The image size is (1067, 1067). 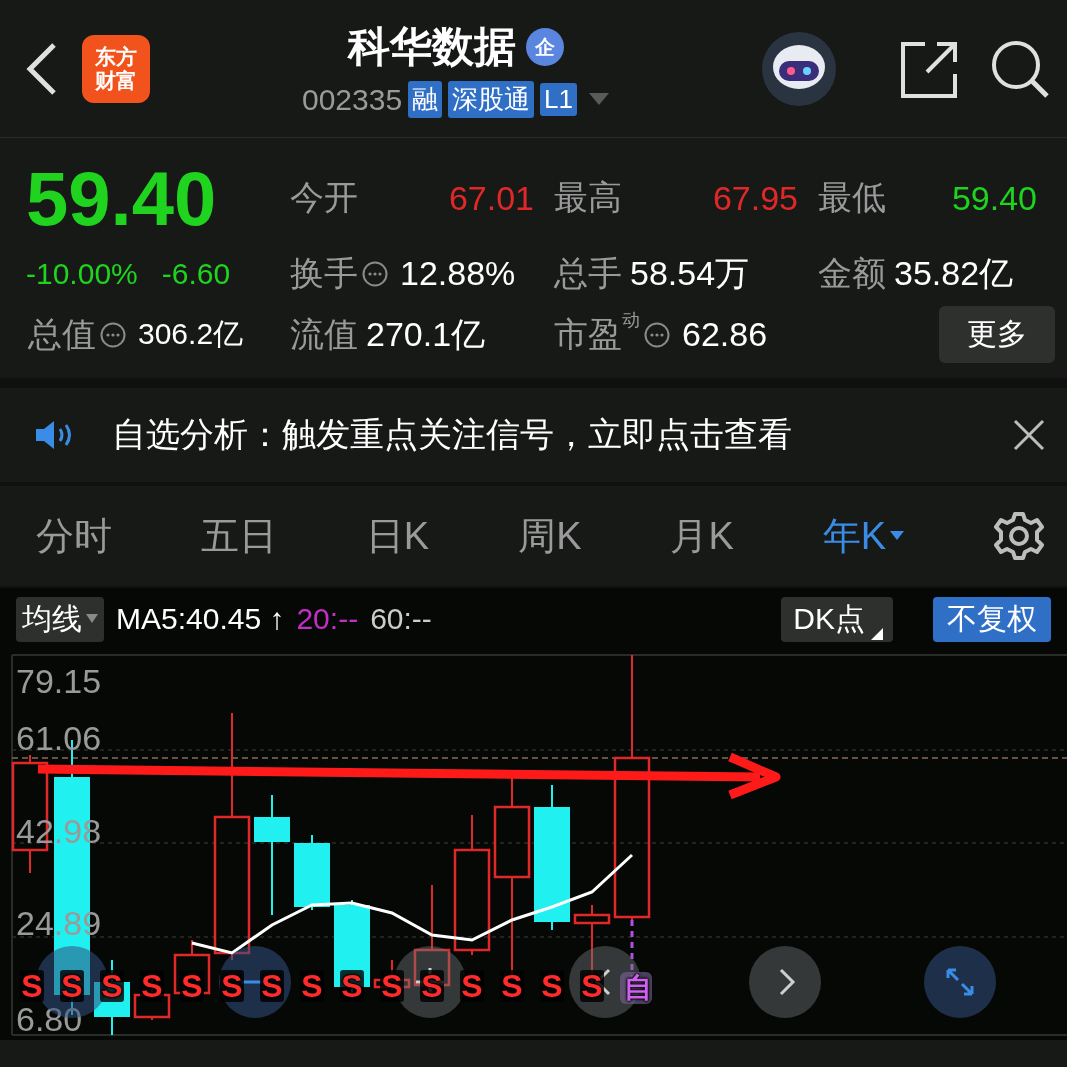 What do you see at coordinates (558, 99) in the screenshot?
I see `stock-tag: L1` at bounding box center [558, 99].